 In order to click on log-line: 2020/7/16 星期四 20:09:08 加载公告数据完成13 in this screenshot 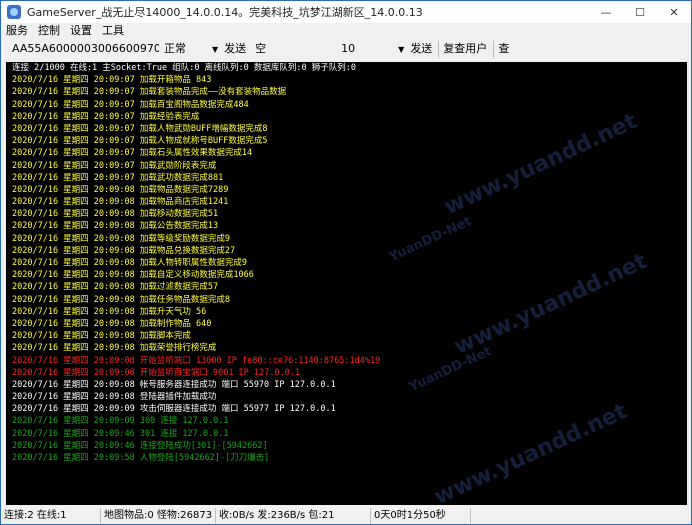, I will do `click(115, 226)`.